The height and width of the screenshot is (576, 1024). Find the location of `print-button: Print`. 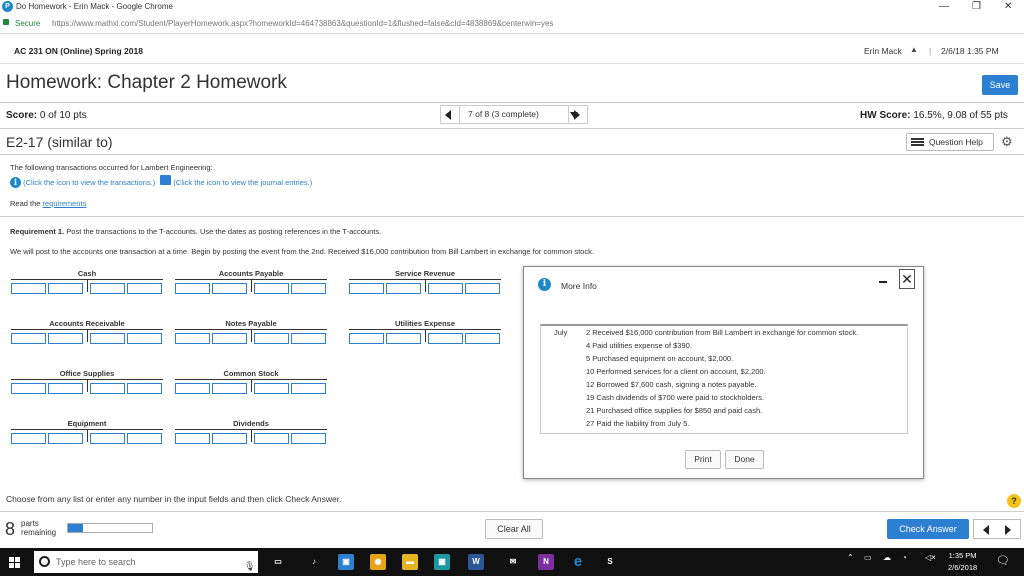

print-button: Print is located at coordinates (703, 459).